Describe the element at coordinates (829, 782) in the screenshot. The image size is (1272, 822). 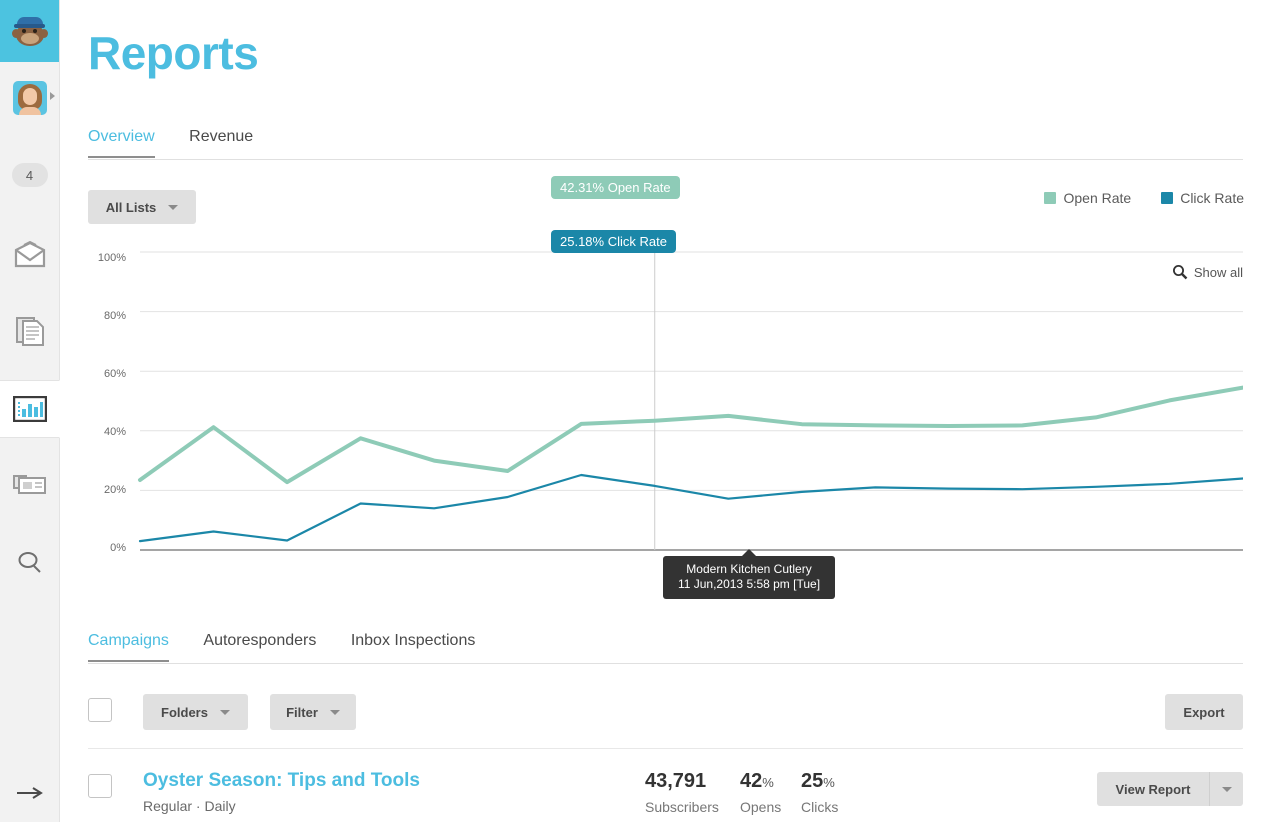
I see `clicks-unit: %` at that location.